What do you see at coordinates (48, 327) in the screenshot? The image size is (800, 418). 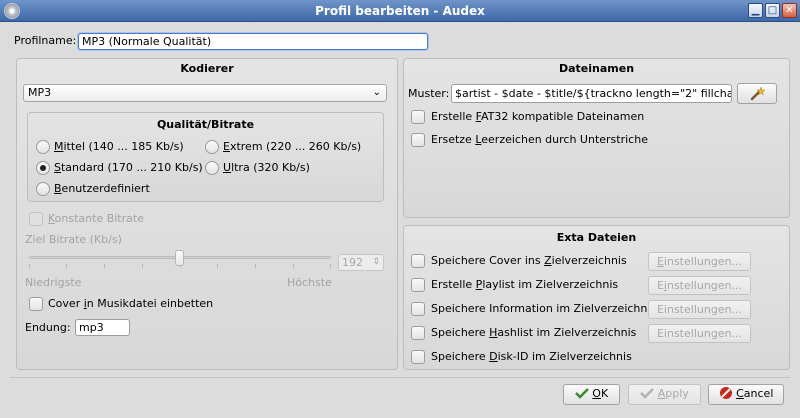 I see `extension-label: Endung:` at bounding box center [48, 327].